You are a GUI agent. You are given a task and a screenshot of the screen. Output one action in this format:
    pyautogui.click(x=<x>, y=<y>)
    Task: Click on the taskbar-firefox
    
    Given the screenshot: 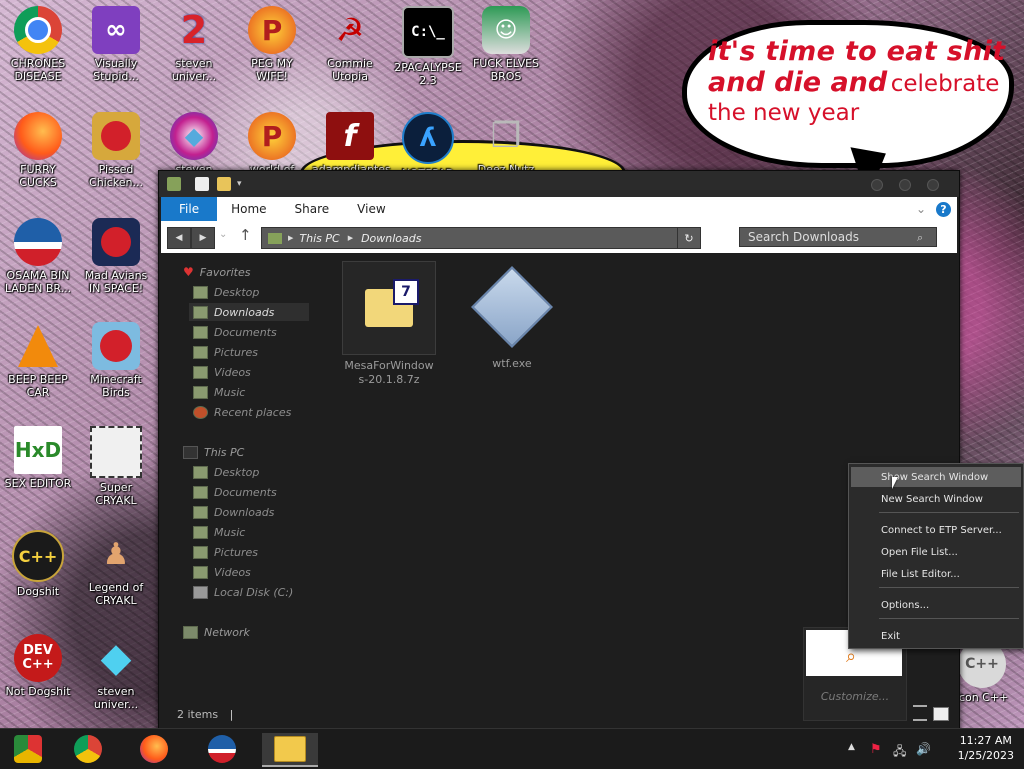 What is the action you would take?
    pyautogui.click(x=154, y=749)
    